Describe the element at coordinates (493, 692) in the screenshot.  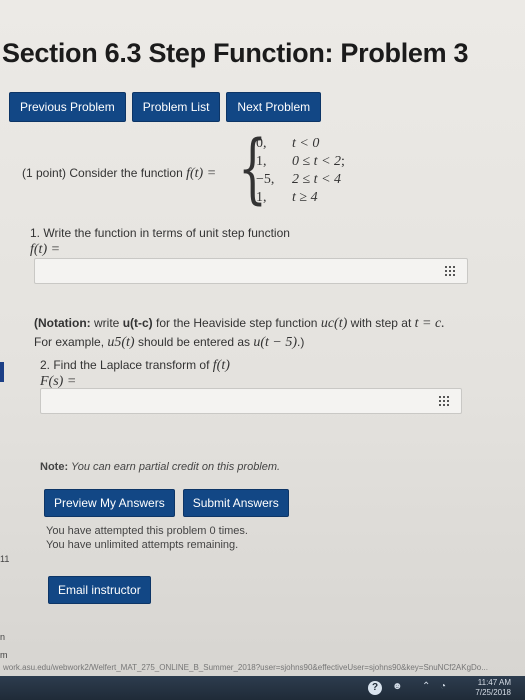
I see `clock-date: 7/25/2018` at that location.